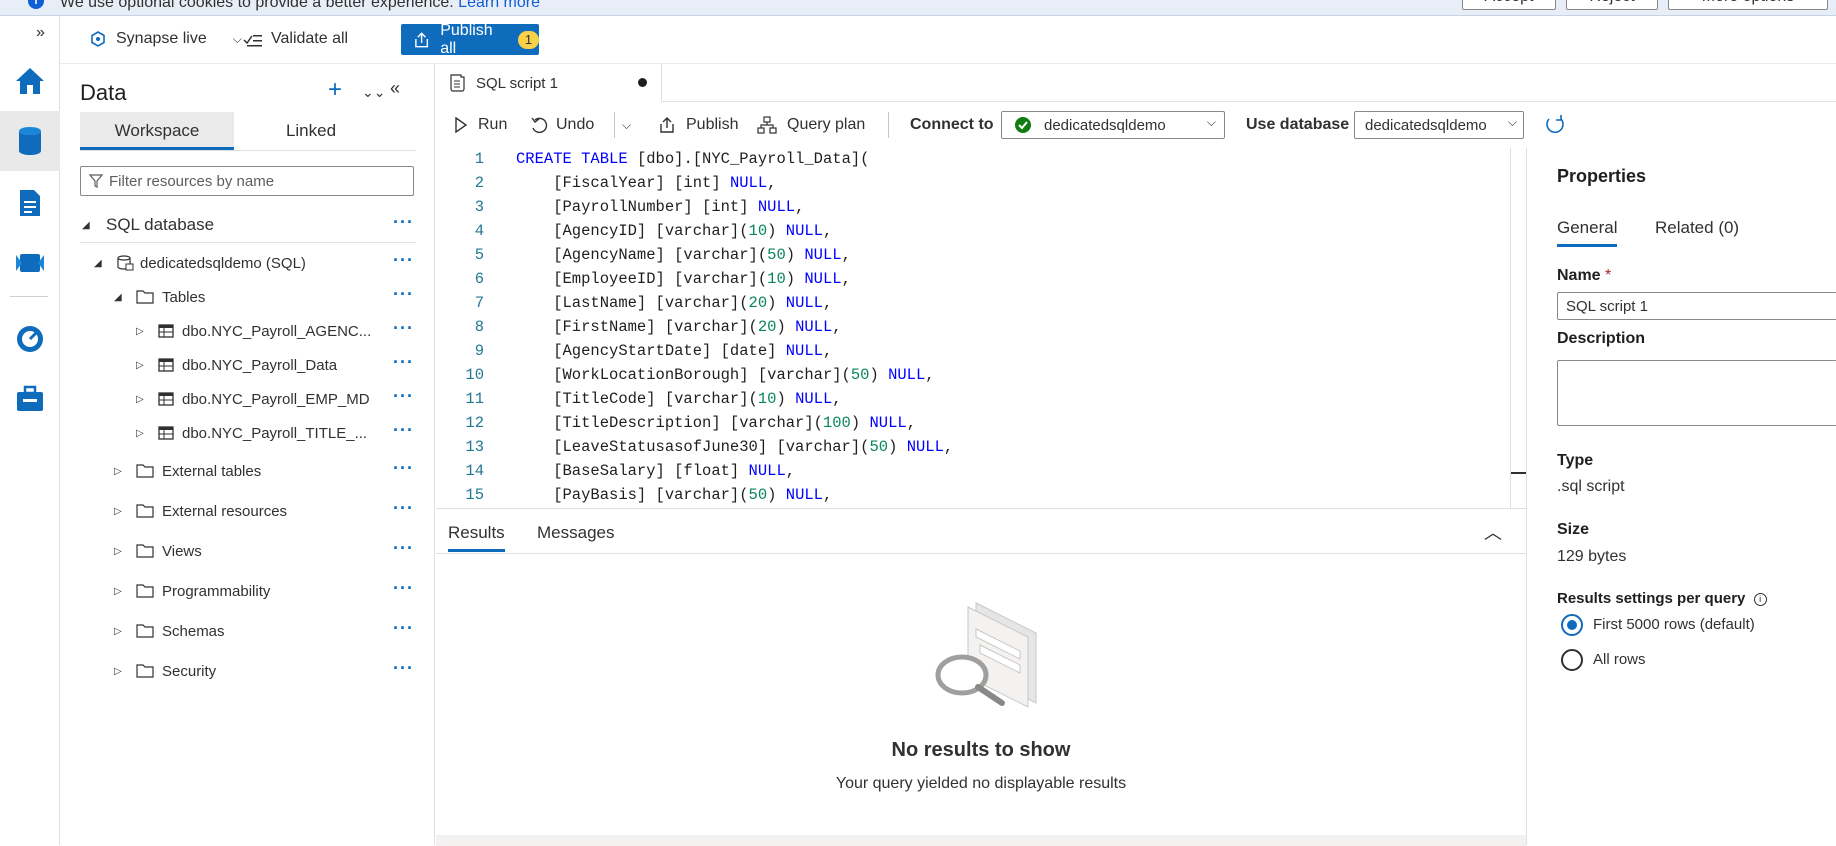 This screenshot has height=846, width=1836. What do you see at coordinates (103, 92) in the screenshot?
I see `pane-title: Data` at bounding box center [103, 92].